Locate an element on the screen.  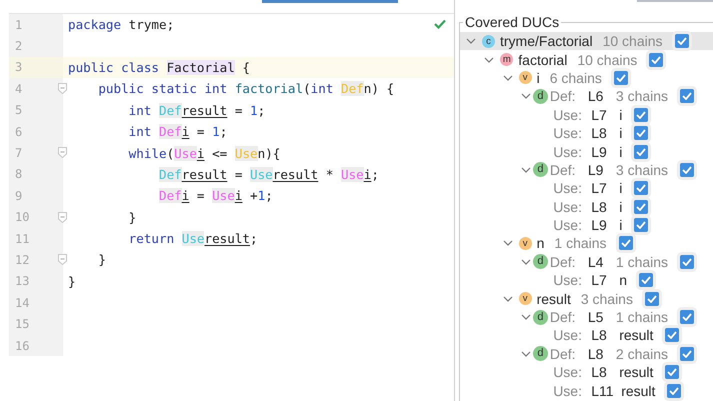
line-number: 16 is located at coordinates (22, 345).